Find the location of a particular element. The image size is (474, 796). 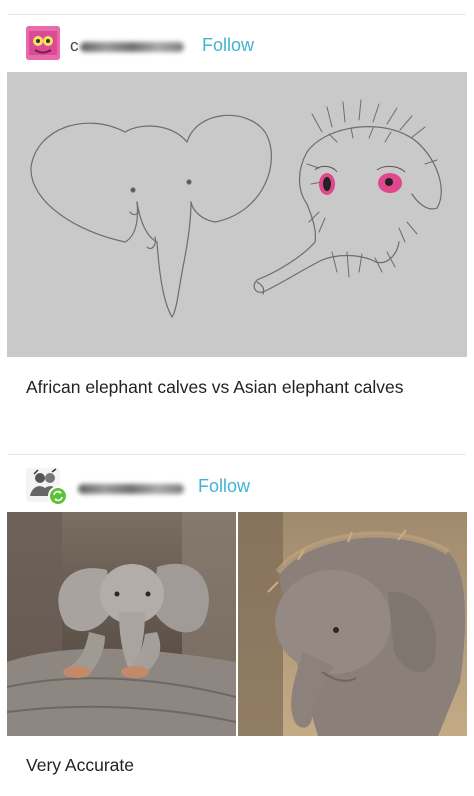

reblog-header: Follow is located at coordinates (237, 488).